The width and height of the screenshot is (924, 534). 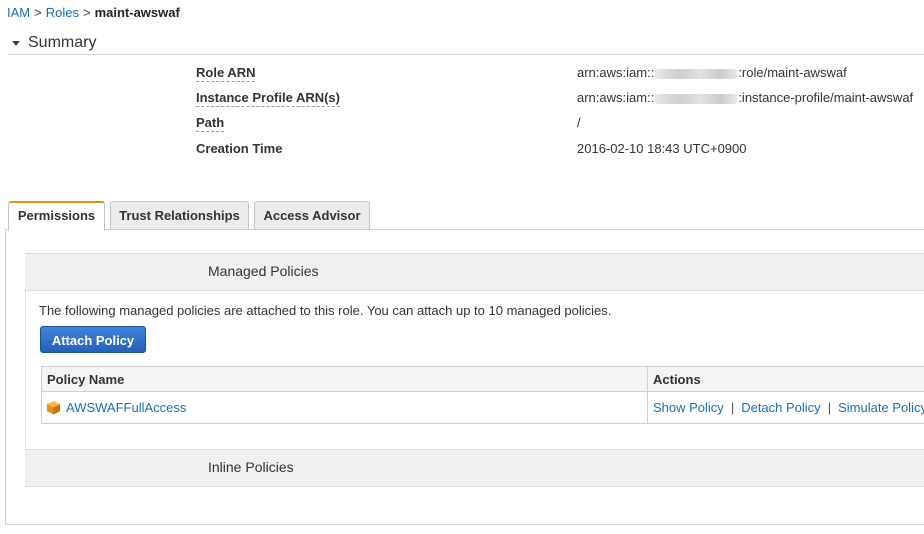 What do you see at coordinates (179, 215) in the screenshot?
I see `tab-trust-relationships: Trust Relationships` at bounding box center [179, 215].